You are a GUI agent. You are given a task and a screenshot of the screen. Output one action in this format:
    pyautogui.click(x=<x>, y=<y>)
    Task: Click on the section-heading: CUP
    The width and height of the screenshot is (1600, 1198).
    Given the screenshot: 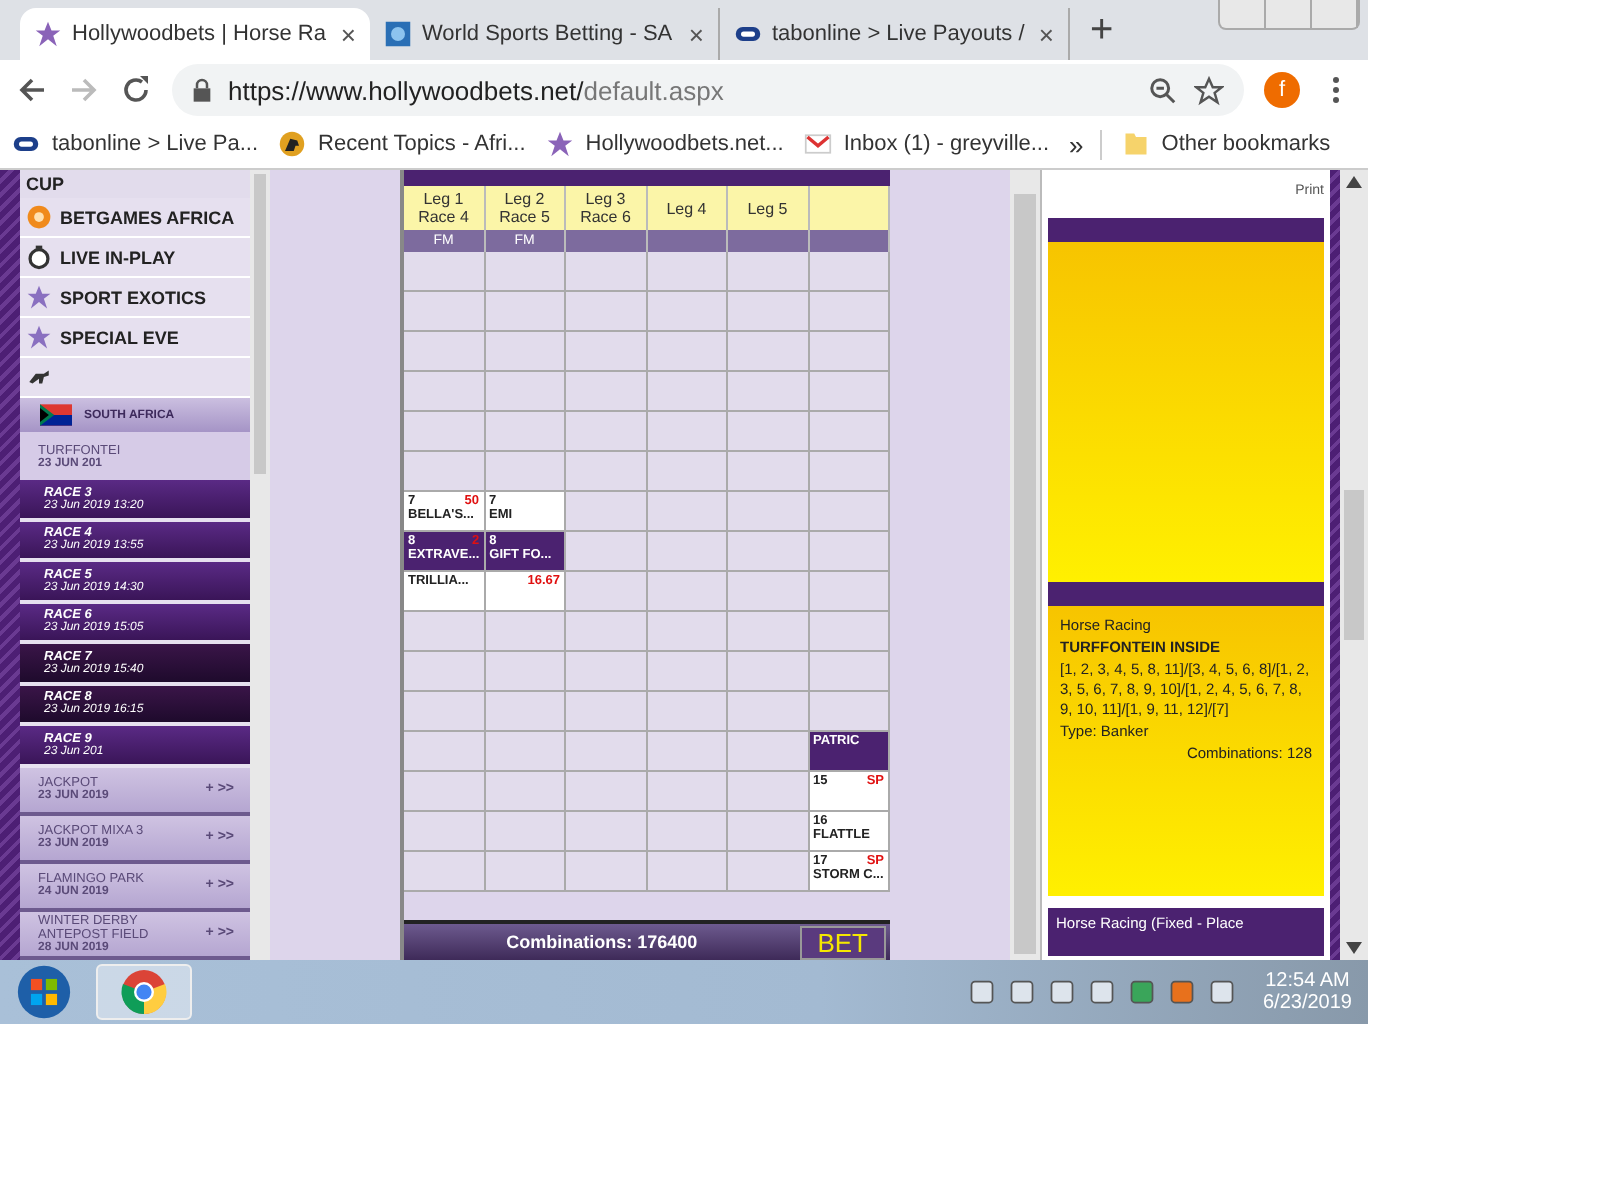 What is the action you would take?
    pyautogui.click(x=45, y=185)
    